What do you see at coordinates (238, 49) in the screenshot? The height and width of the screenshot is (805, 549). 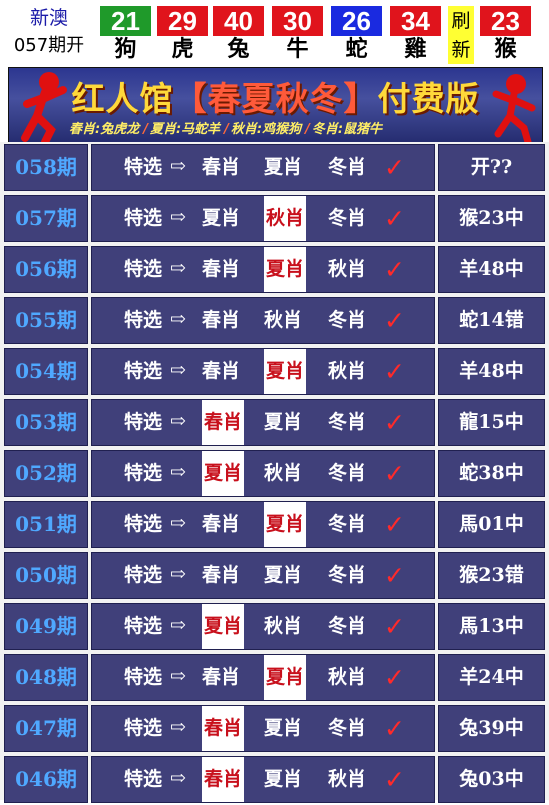 I see `ball-zodiac: 兔` at bounding box center [238, 49].